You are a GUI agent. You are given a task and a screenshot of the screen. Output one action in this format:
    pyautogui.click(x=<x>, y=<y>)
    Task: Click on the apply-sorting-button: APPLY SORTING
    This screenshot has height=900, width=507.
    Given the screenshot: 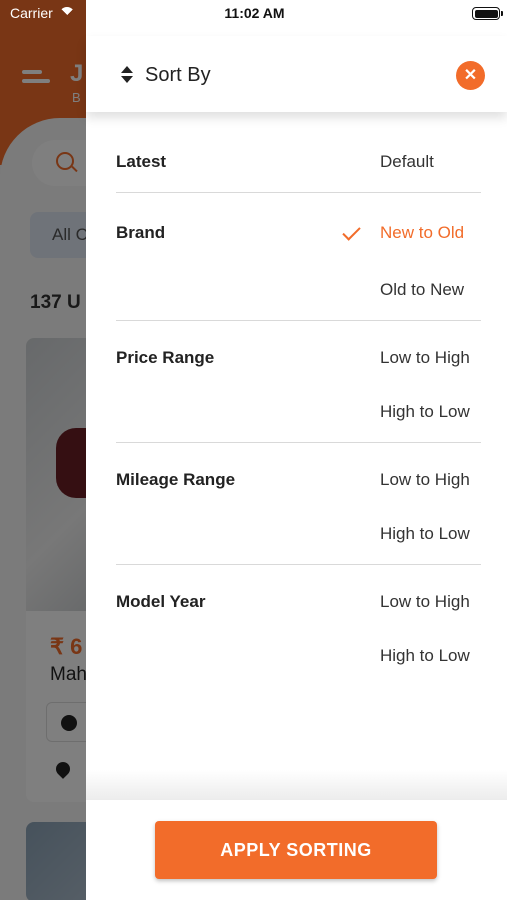 What is the action you would take?
    pyautogui.click(x=296, y=850)
    